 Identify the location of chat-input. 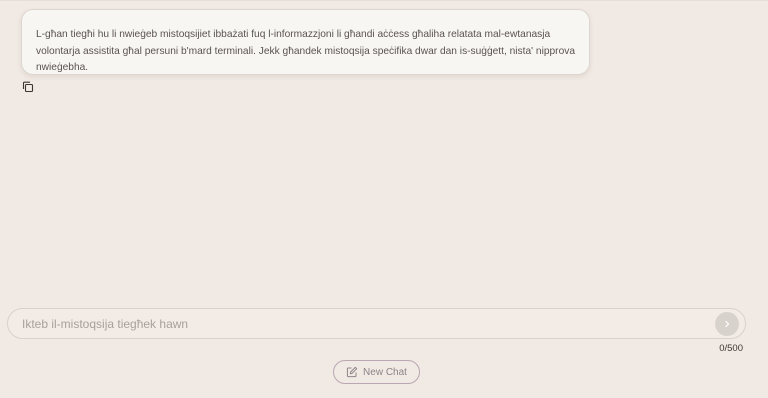
(362, 324).